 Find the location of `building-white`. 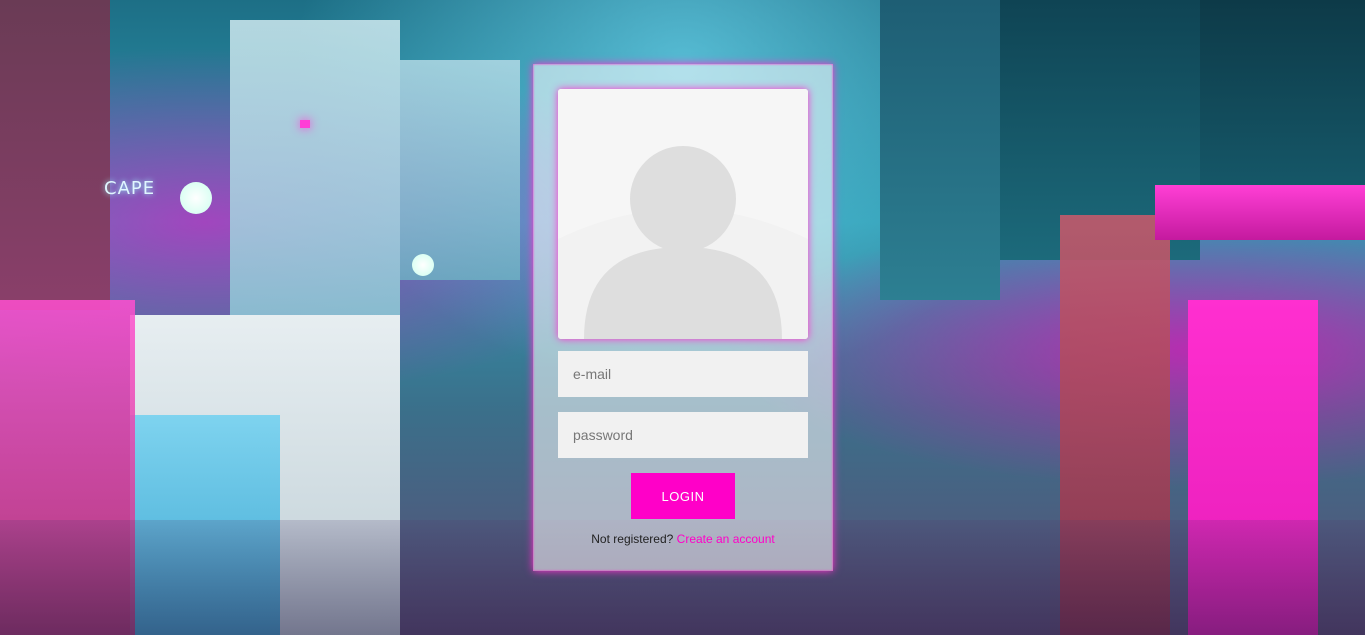

building-white is located at coordinates (315, 170).